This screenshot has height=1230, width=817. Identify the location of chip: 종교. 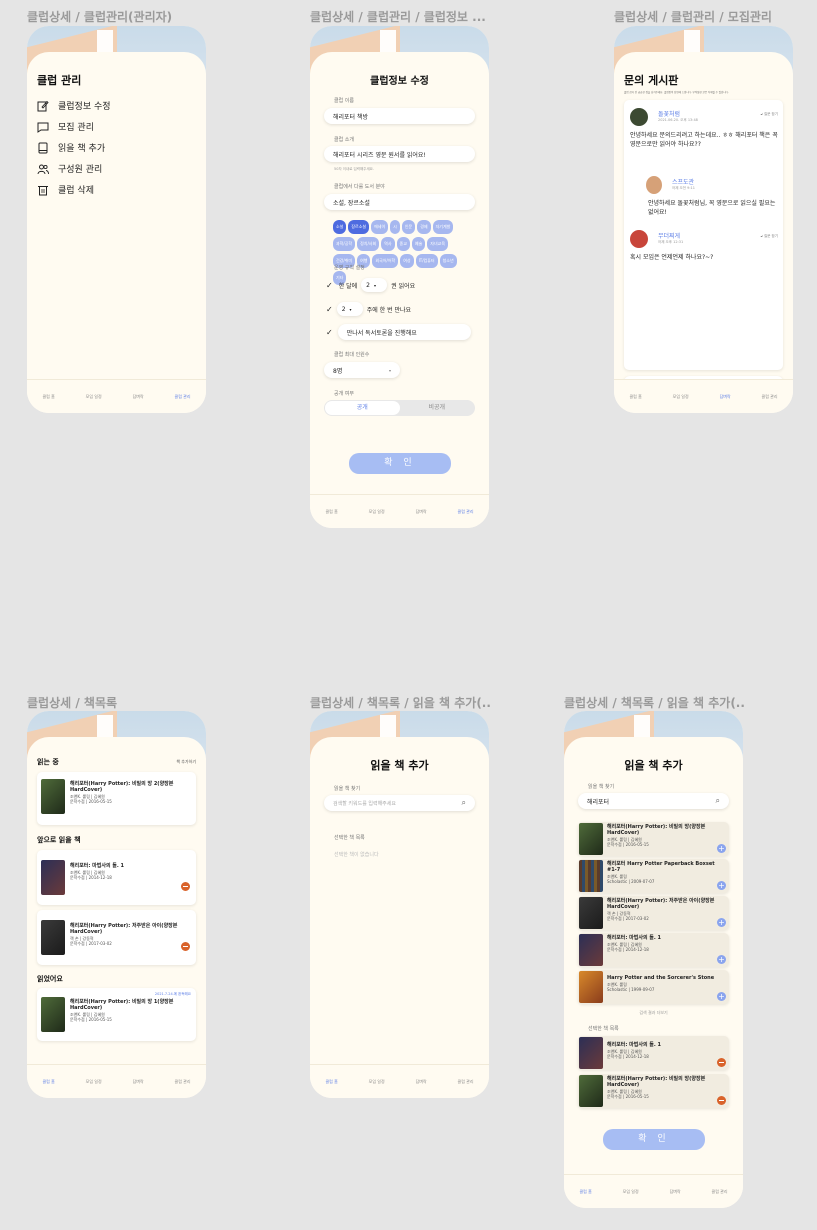
(403, 244).